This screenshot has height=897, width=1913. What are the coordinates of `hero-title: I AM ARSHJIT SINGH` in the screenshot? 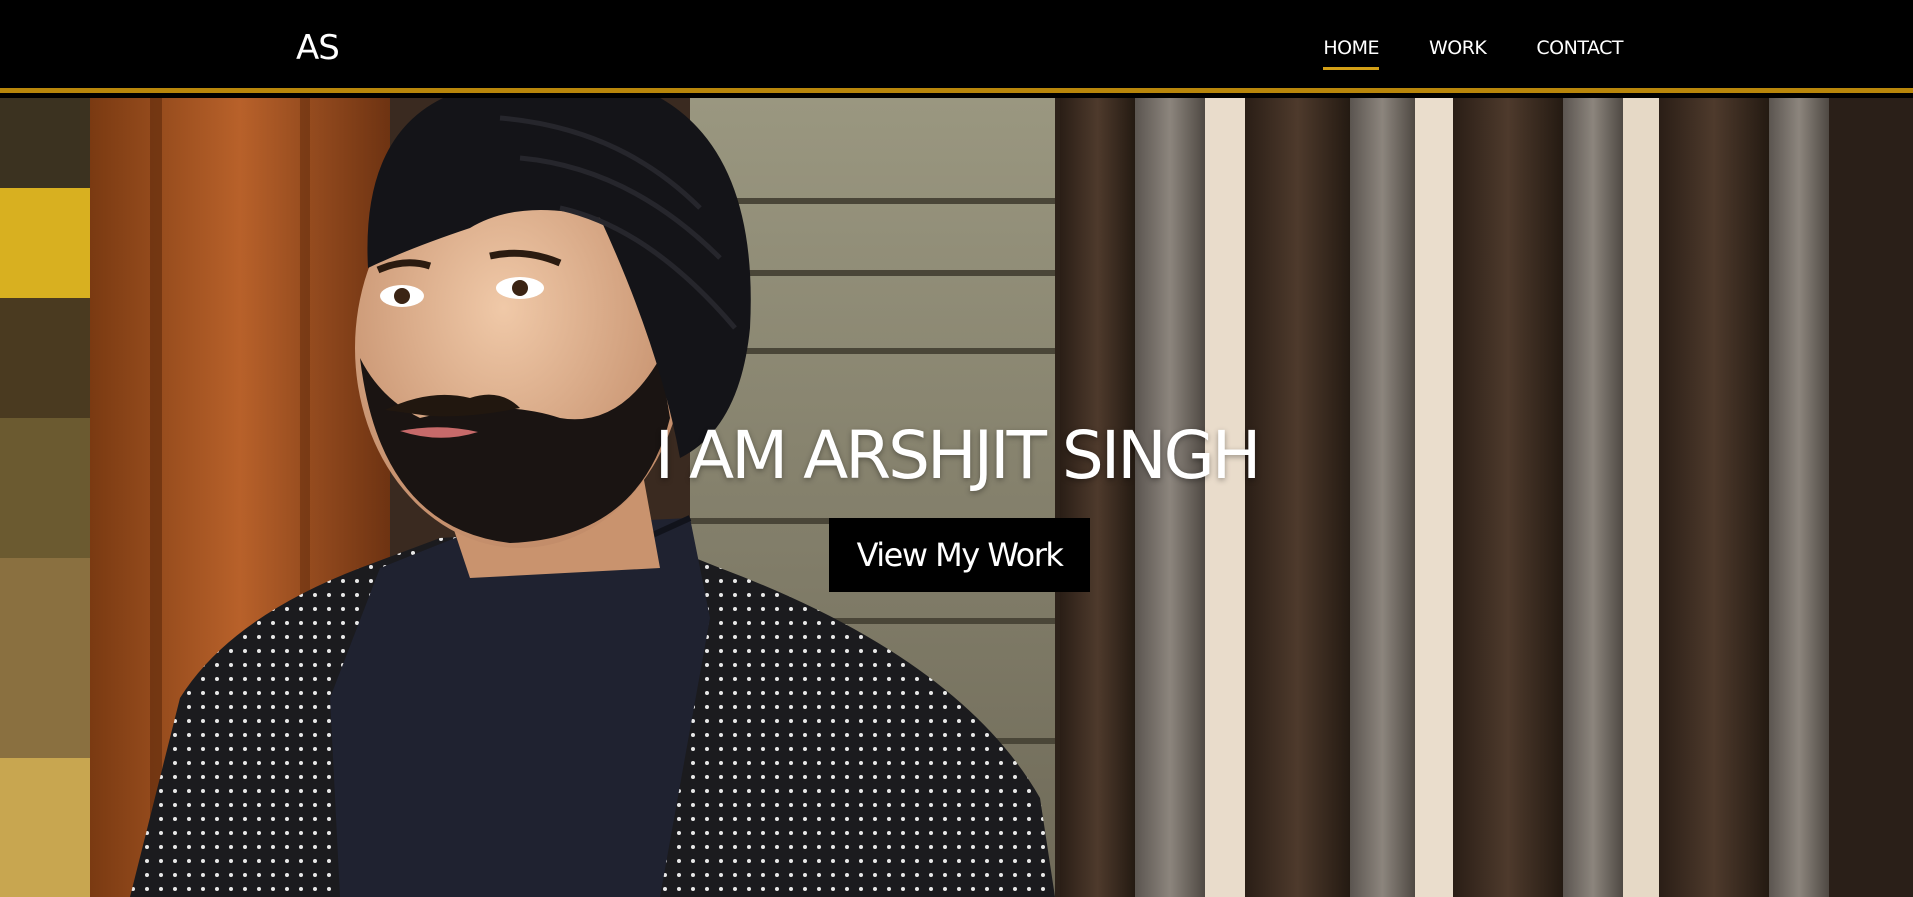 It's located at (958, 455).